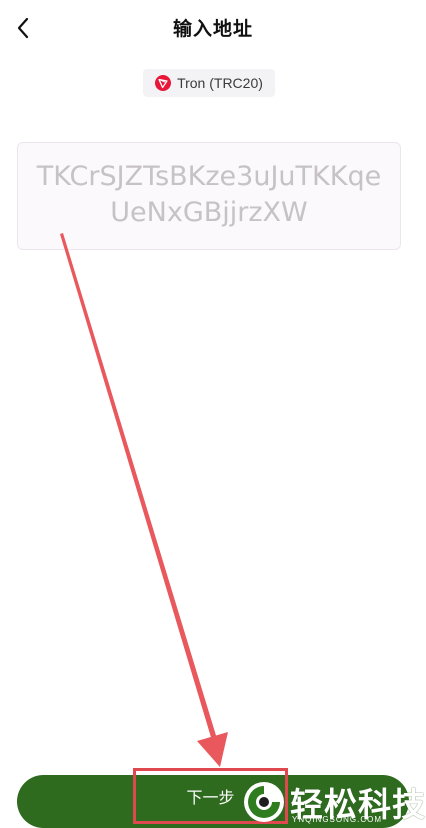 The height and width of the screenshot is (828, 426). I want to click on network-label: Tron (TRC20), so click(220, 83).